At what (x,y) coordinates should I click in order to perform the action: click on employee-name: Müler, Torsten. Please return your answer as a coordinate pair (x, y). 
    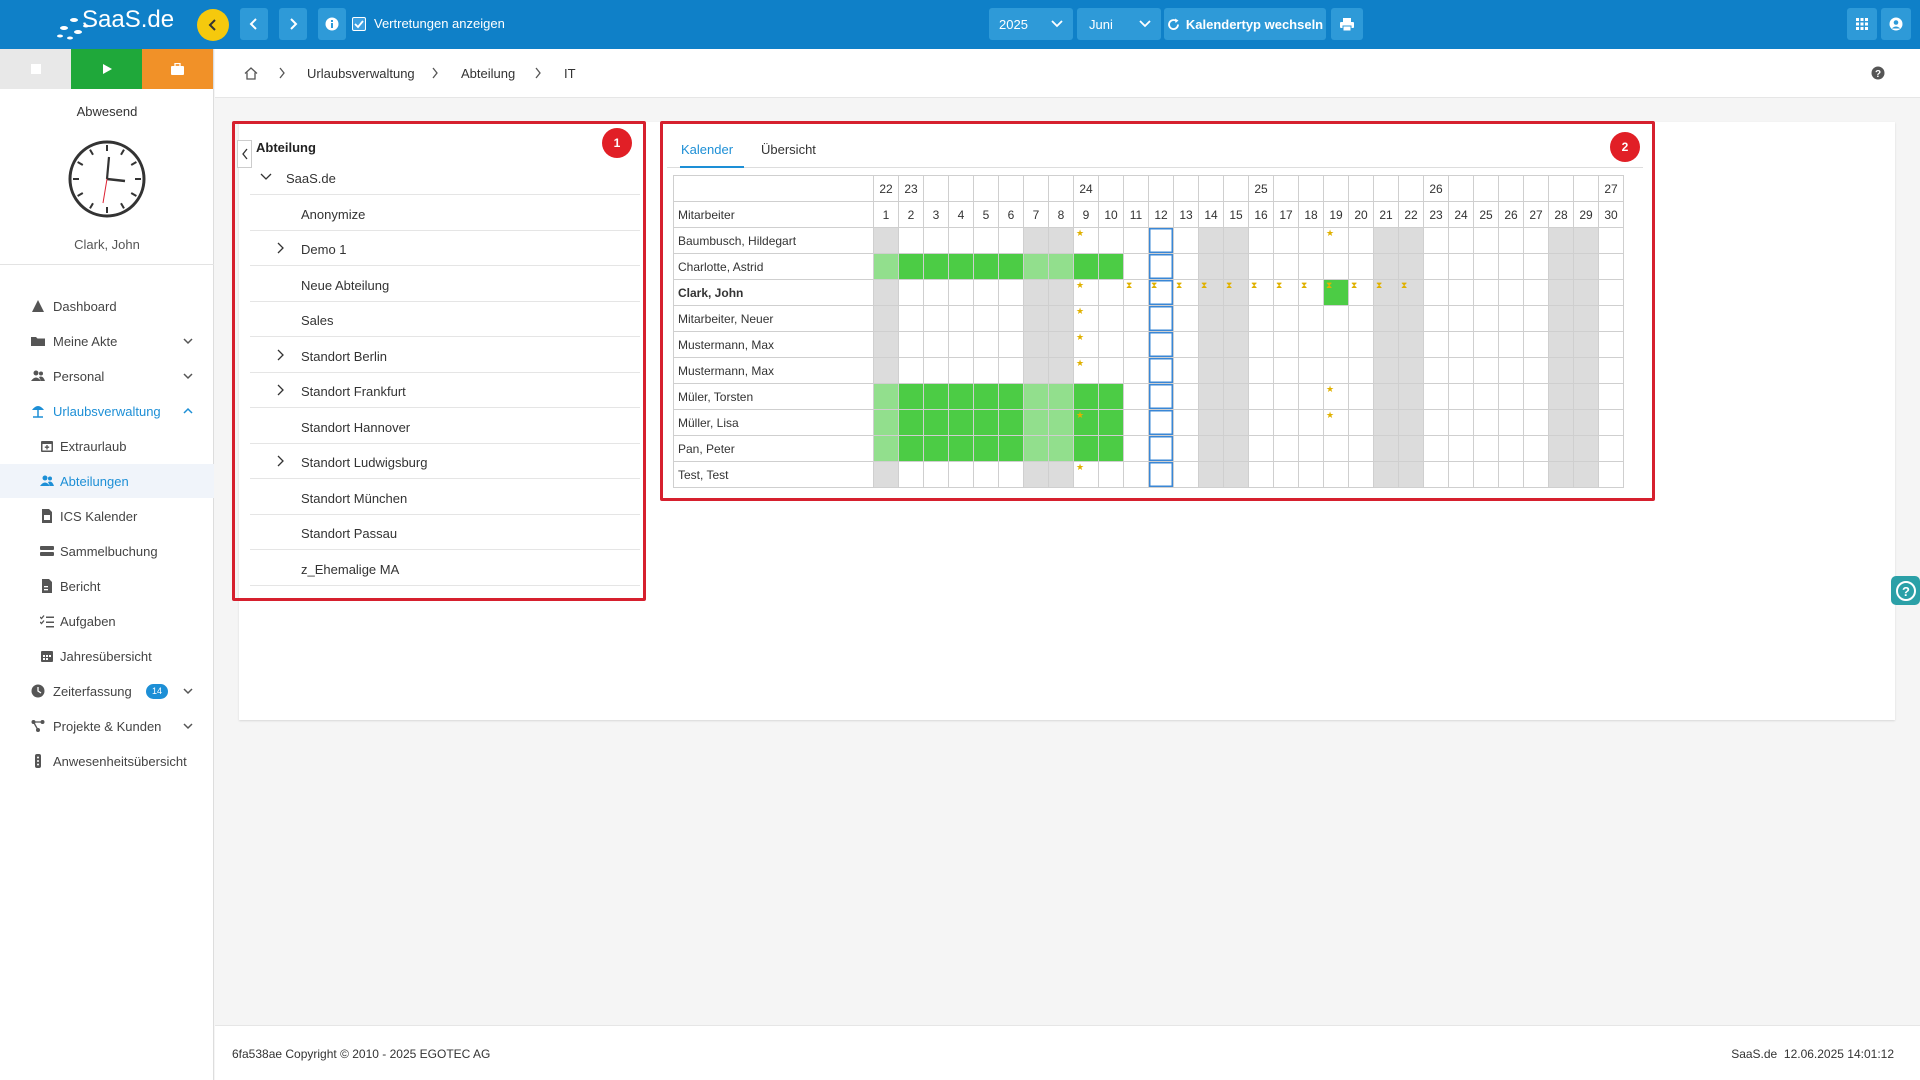
    Looking at the image, I should click on (773, 396).